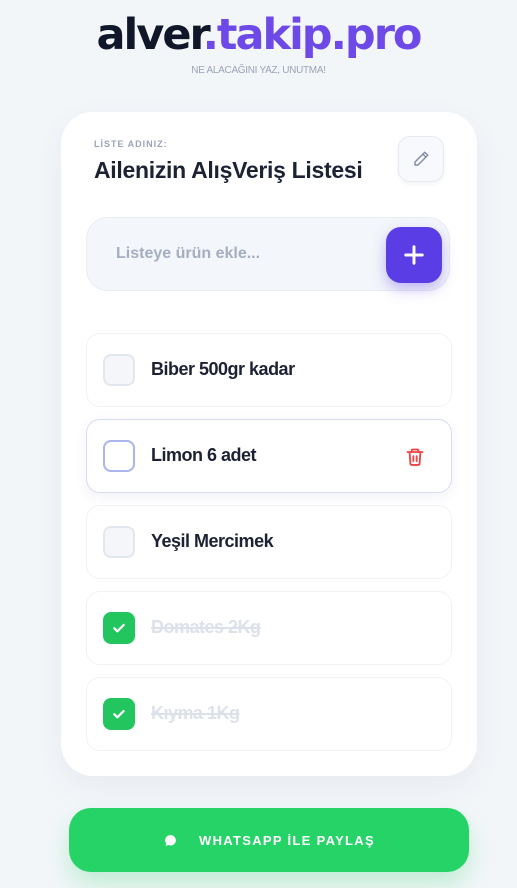 Image resolution: width=517 pixels, height=888 pixels. Describe the element at coordinates (206, 627) in the screenshot. I see `item-text: Domates 2Kg` at that location.